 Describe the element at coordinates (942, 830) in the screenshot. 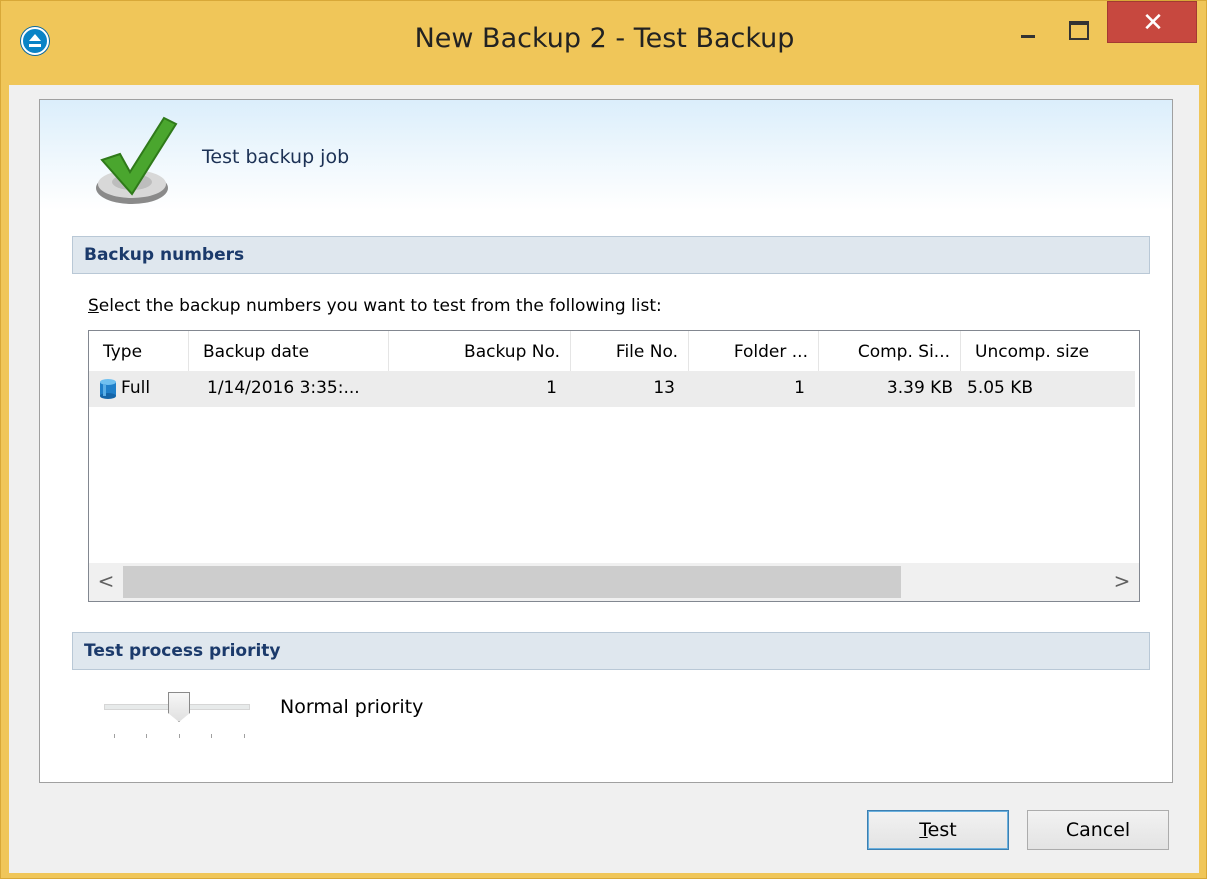

I see `test-button-label: est` at that location.